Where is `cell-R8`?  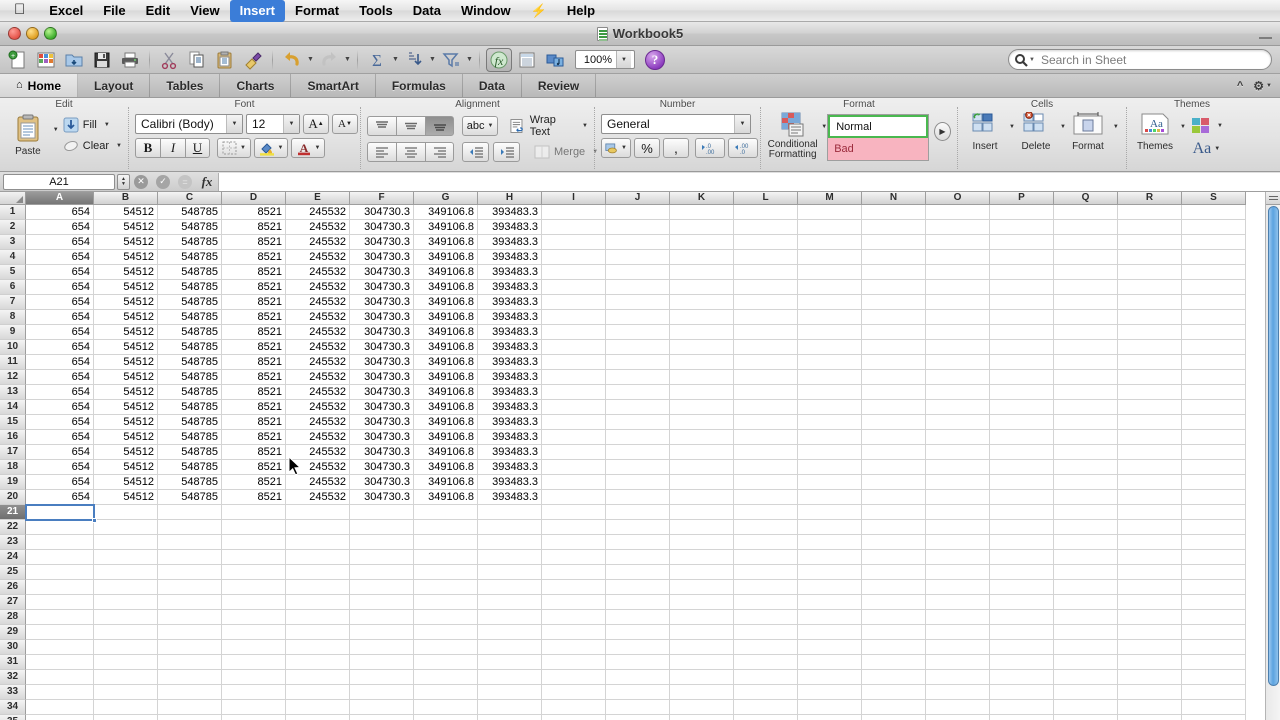
cell-R8 is located at coordinates (1150, 317).